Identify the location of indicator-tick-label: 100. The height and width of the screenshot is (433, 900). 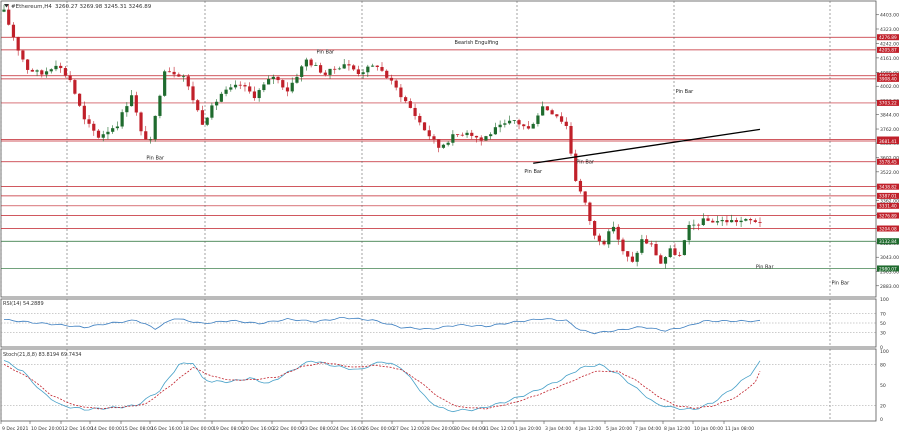
(884, 300).